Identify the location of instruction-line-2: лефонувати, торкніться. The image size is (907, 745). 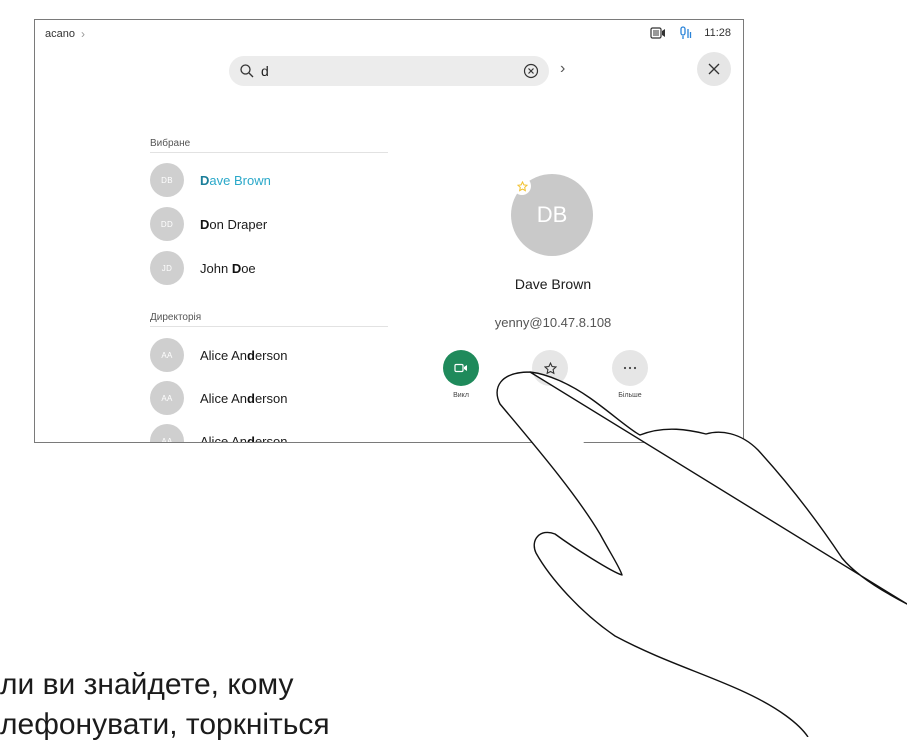
(165, 724).